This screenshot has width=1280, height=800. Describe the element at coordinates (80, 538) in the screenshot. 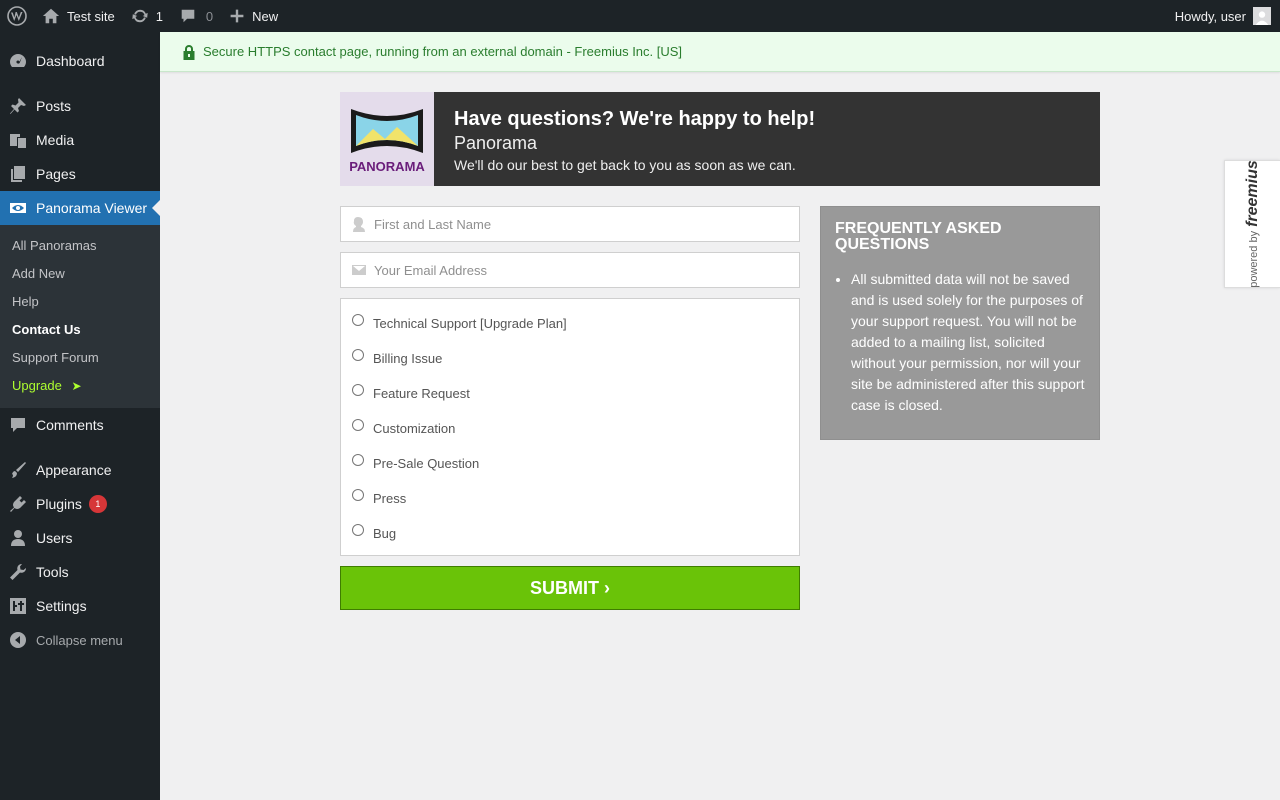

I see `sidebar-item-users: Users` at that location.